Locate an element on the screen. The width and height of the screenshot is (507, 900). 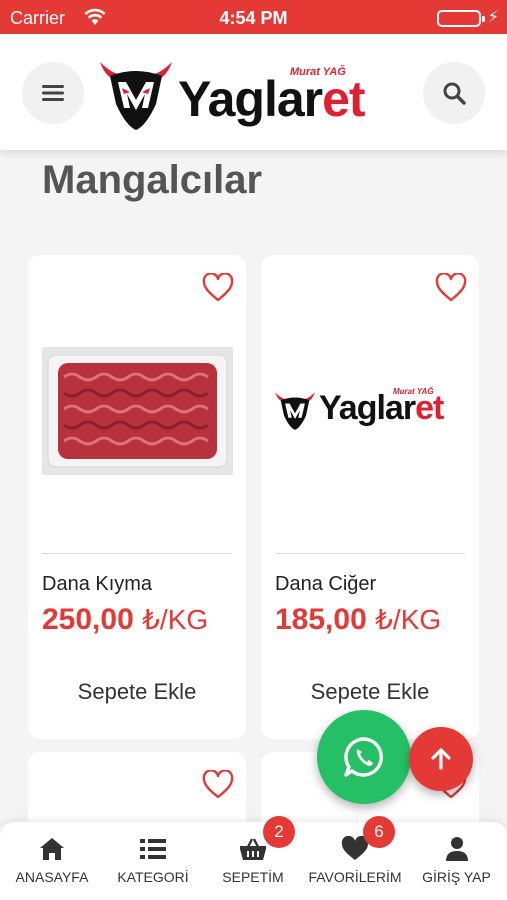
whatsapp-button is located at coordinates (364, 757).